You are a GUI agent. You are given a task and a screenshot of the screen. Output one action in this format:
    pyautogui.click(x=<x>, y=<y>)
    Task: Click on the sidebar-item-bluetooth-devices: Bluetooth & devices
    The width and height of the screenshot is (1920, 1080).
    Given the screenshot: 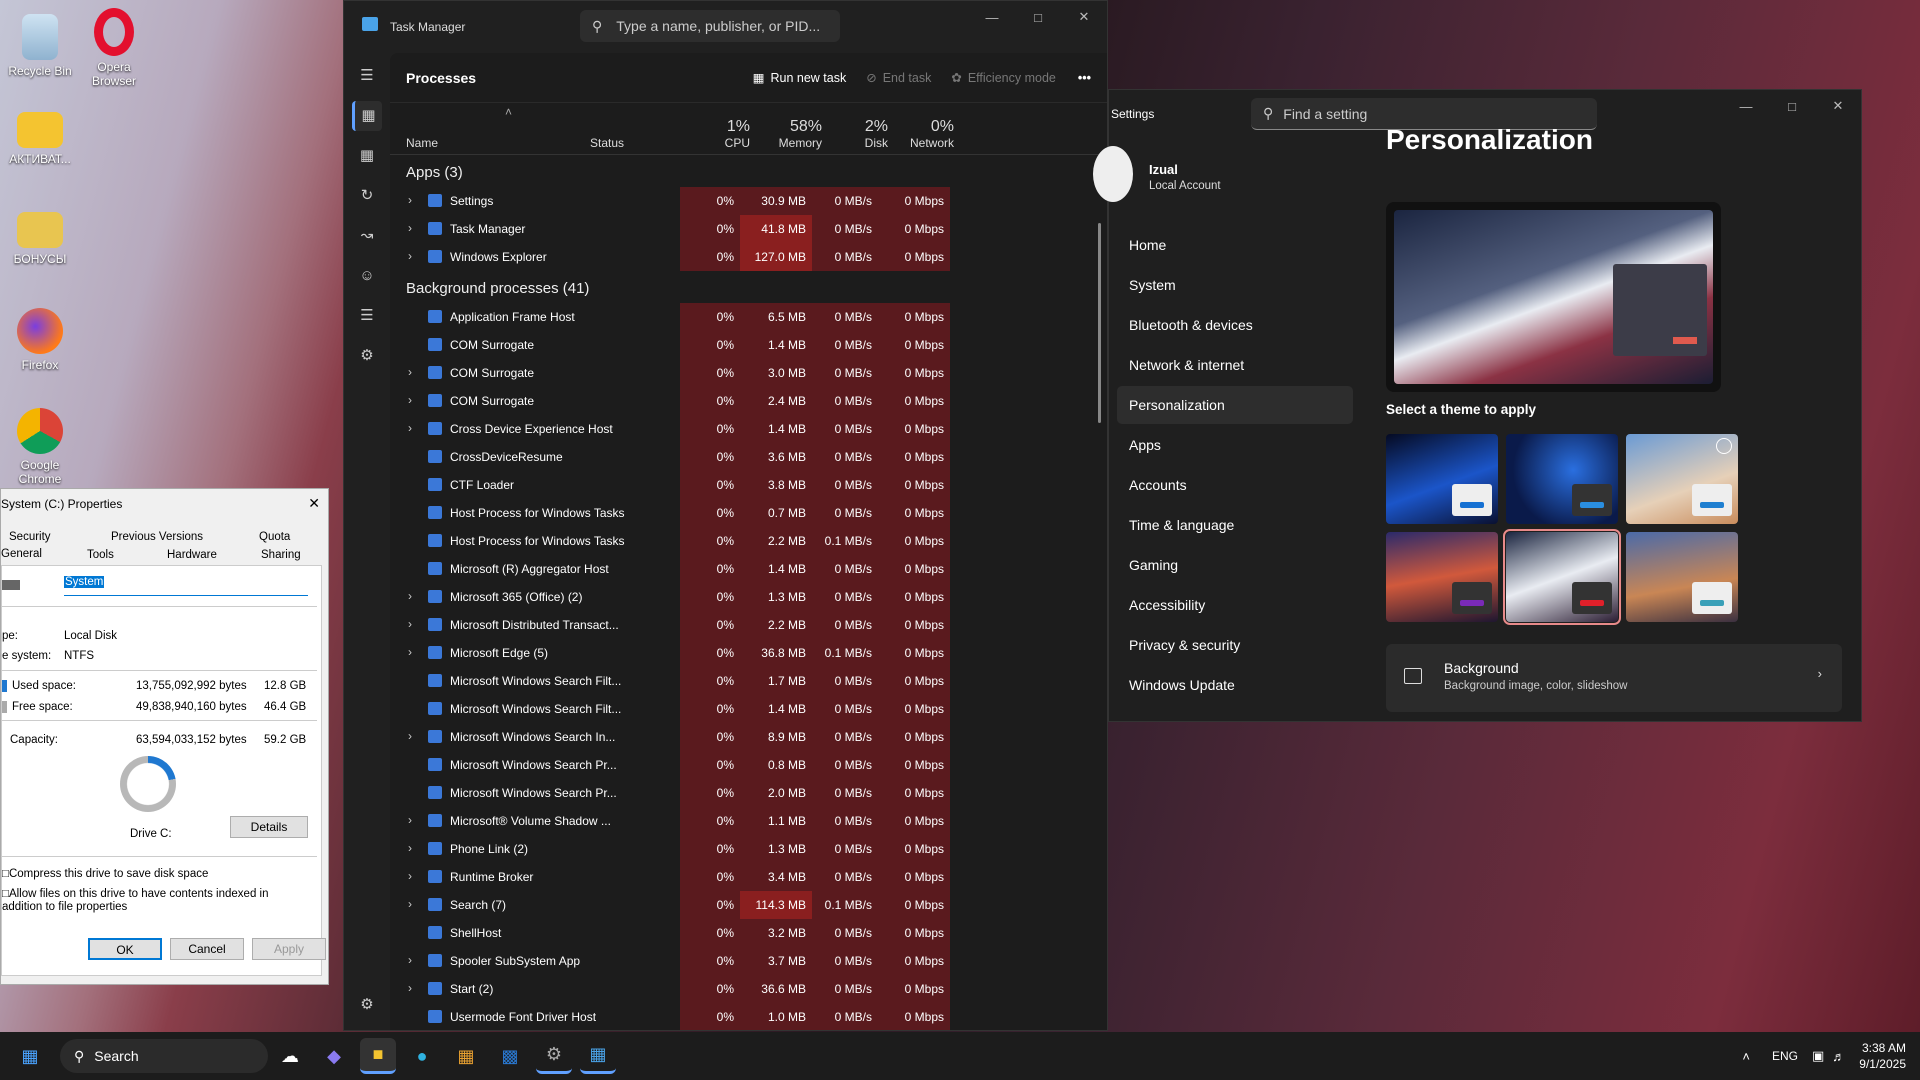 What is the action you would take?
    pyautogui.click(x=1235, y=325)
    